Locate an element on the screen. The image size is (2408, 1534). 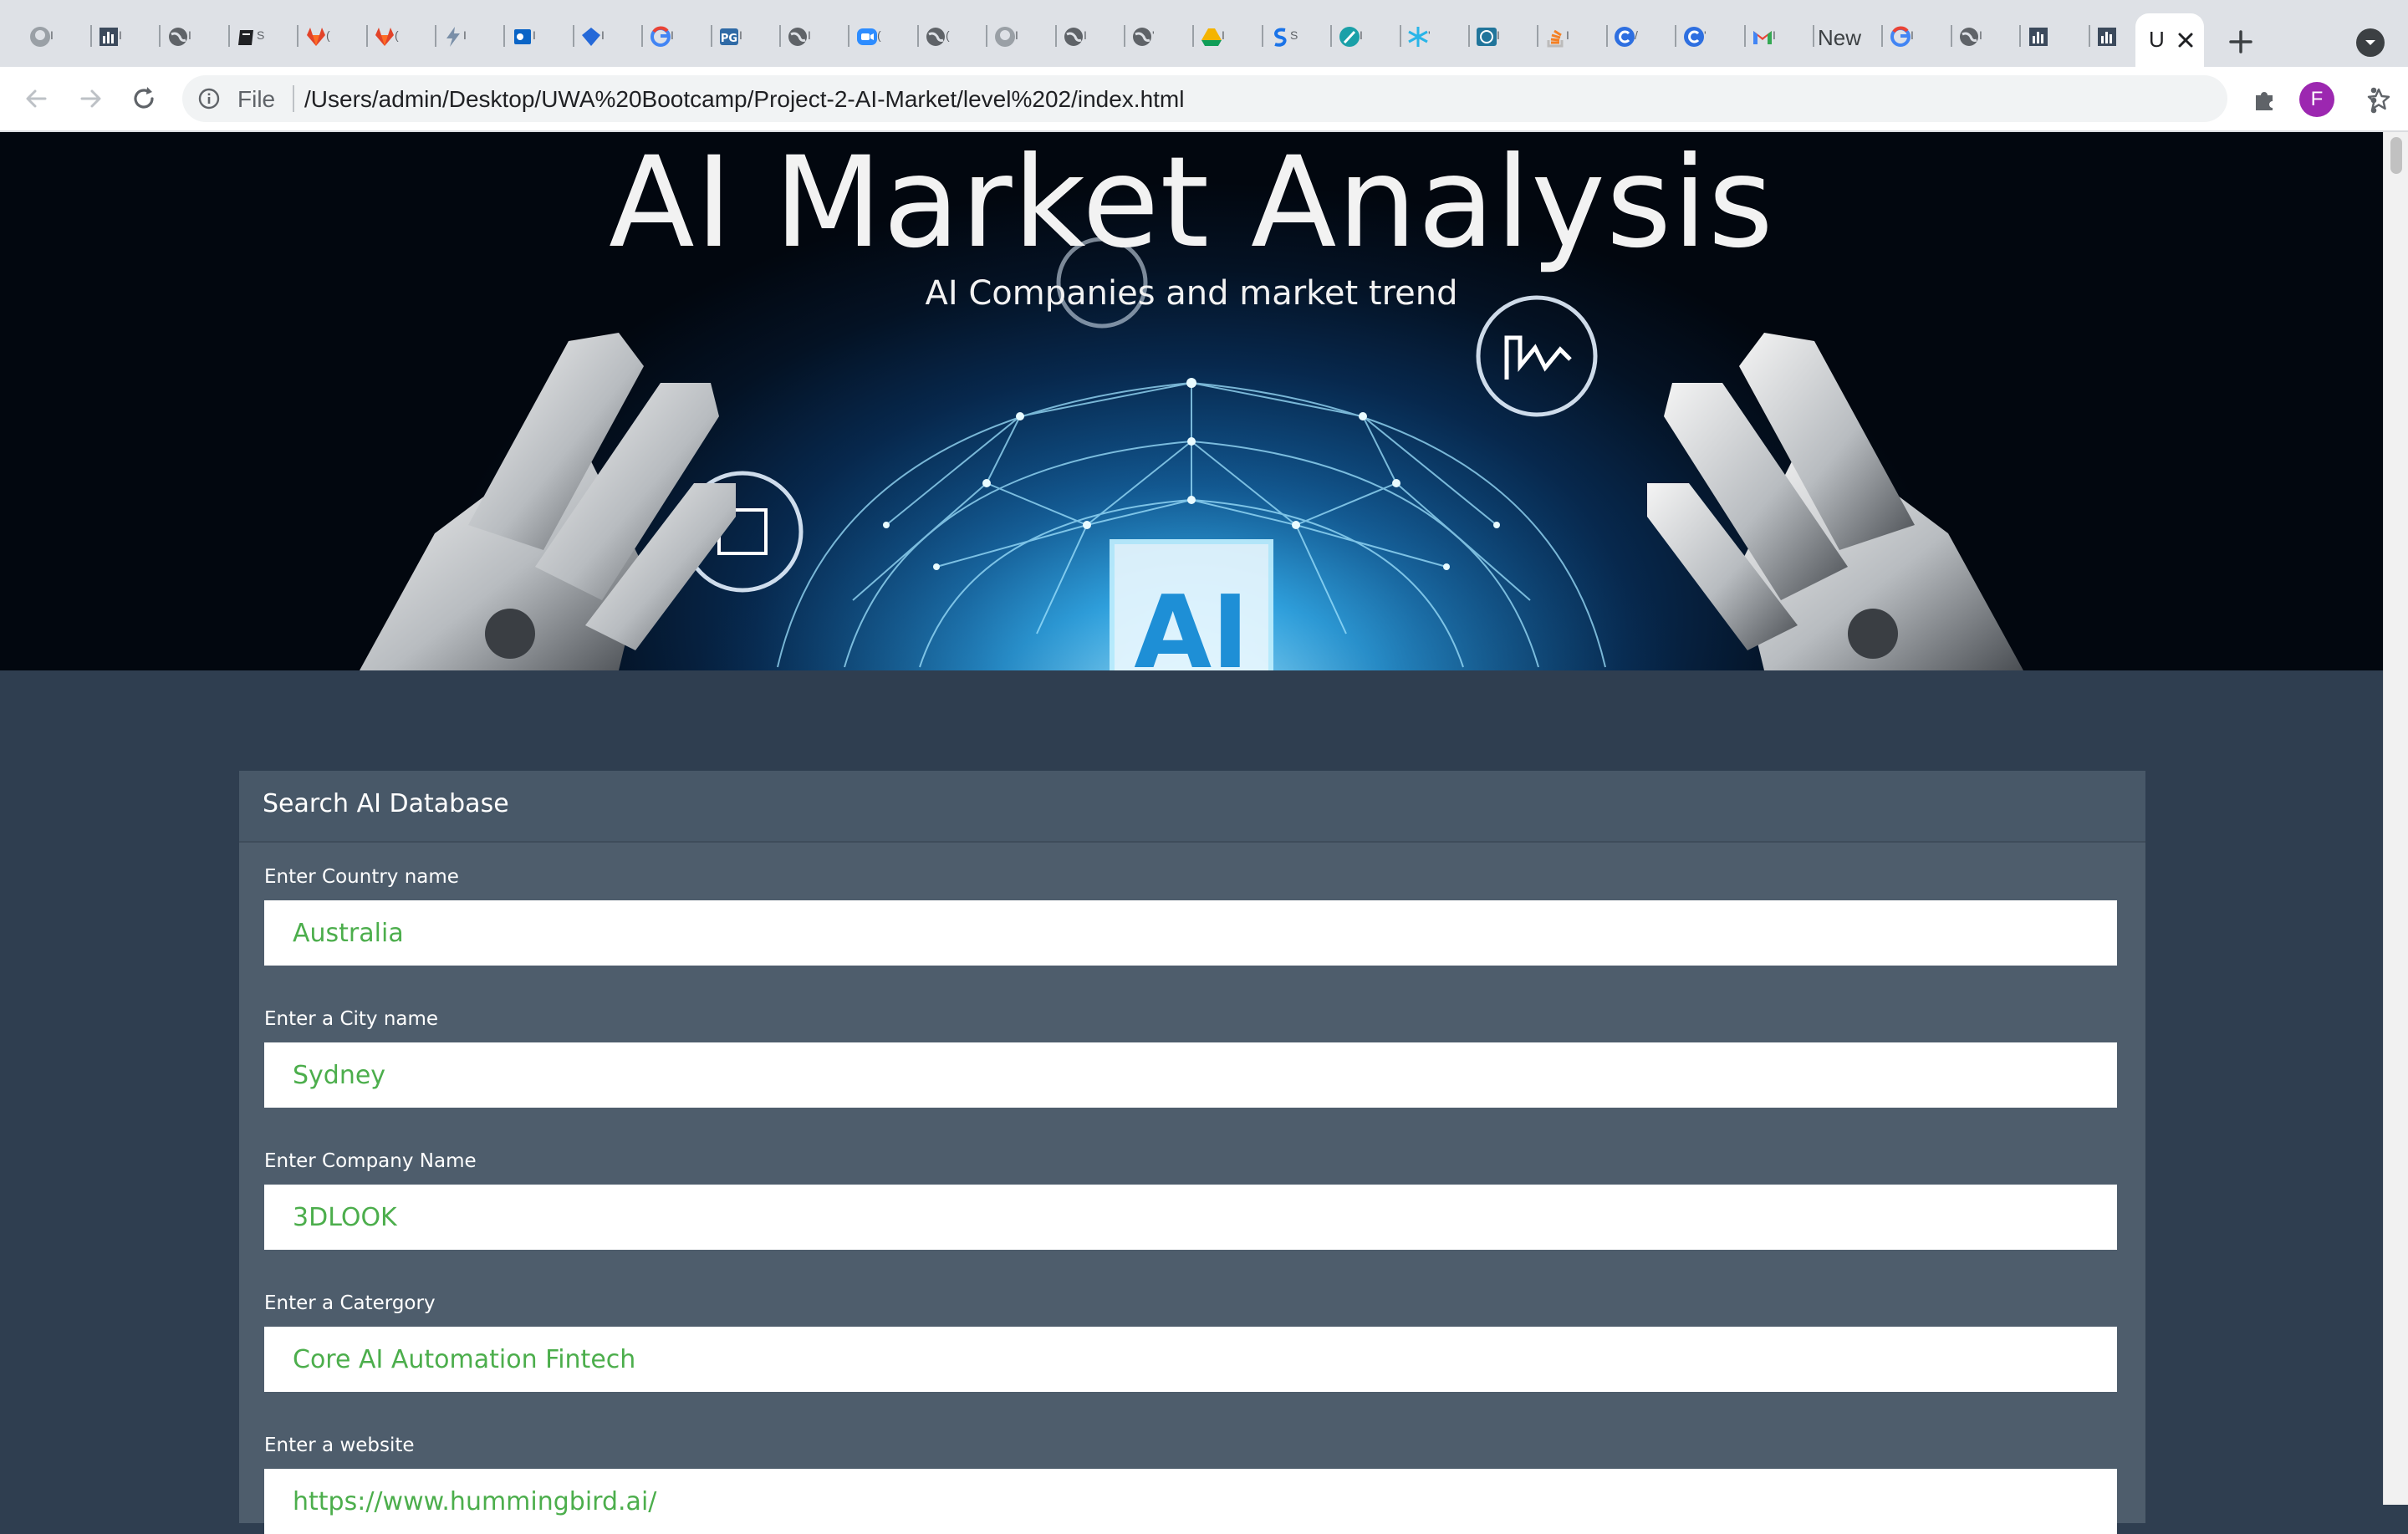
browser-tab: New is located at coordinates (1851, 33).